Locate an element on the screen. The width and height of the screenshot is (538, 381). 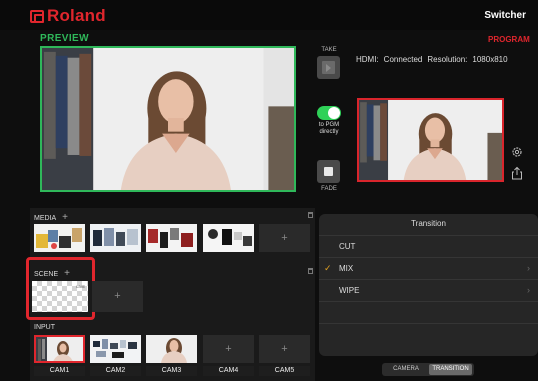
app-header: Roland Switcher is located at coordinates (269, 15).